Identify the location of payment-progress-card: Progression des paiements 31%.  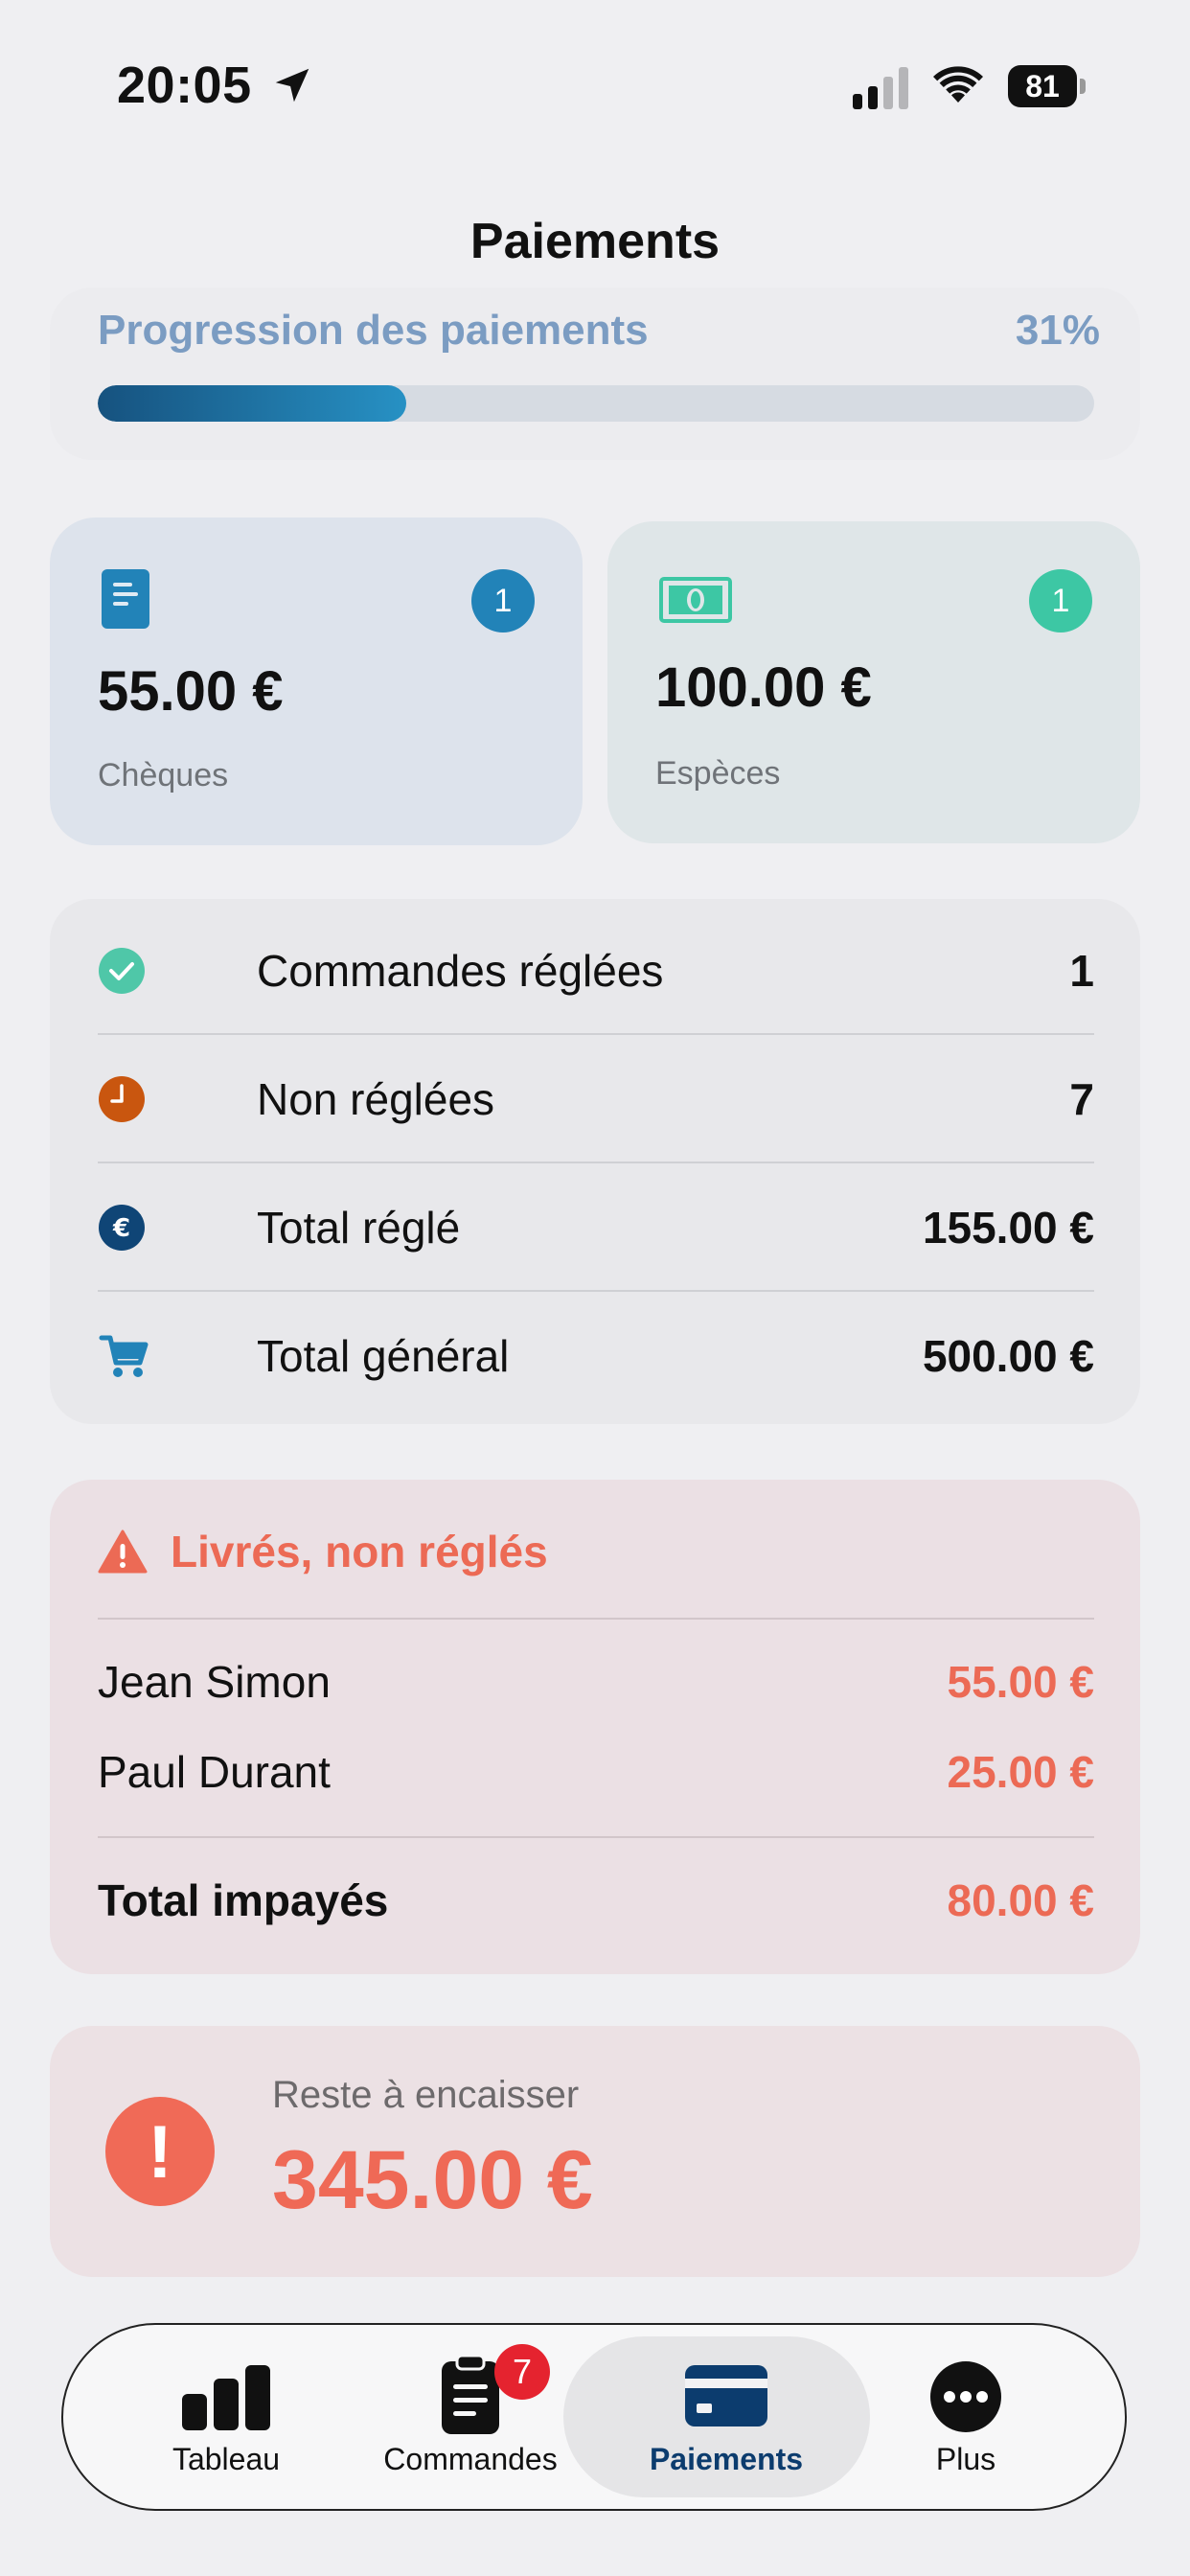
(595, 374).